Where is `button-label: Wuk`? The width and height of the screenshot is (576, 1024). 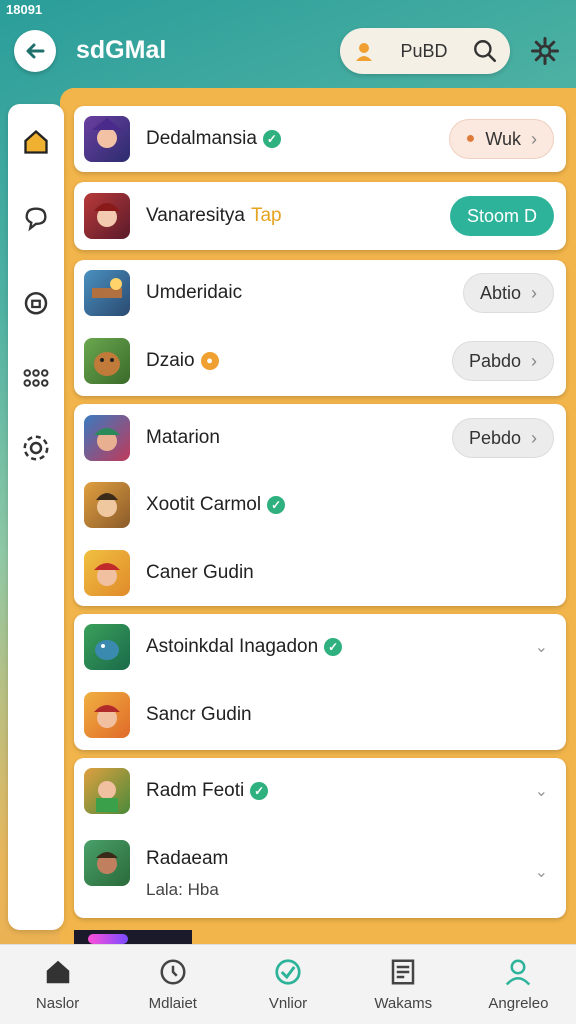
button-label: Wuk is located at coordinates (503, 138).